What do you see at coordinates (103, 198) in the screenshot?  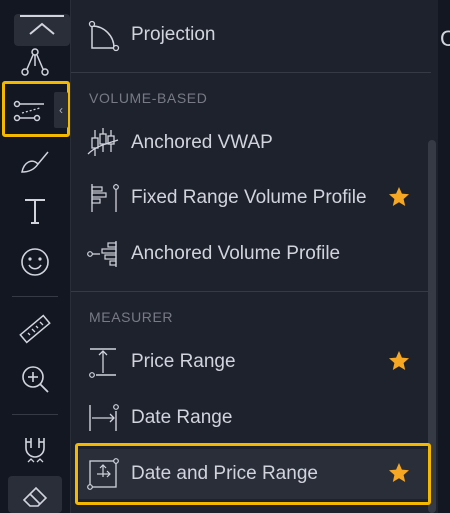 I see `fixed-range-volume-profile-icon` at bounding box center [103, 198].